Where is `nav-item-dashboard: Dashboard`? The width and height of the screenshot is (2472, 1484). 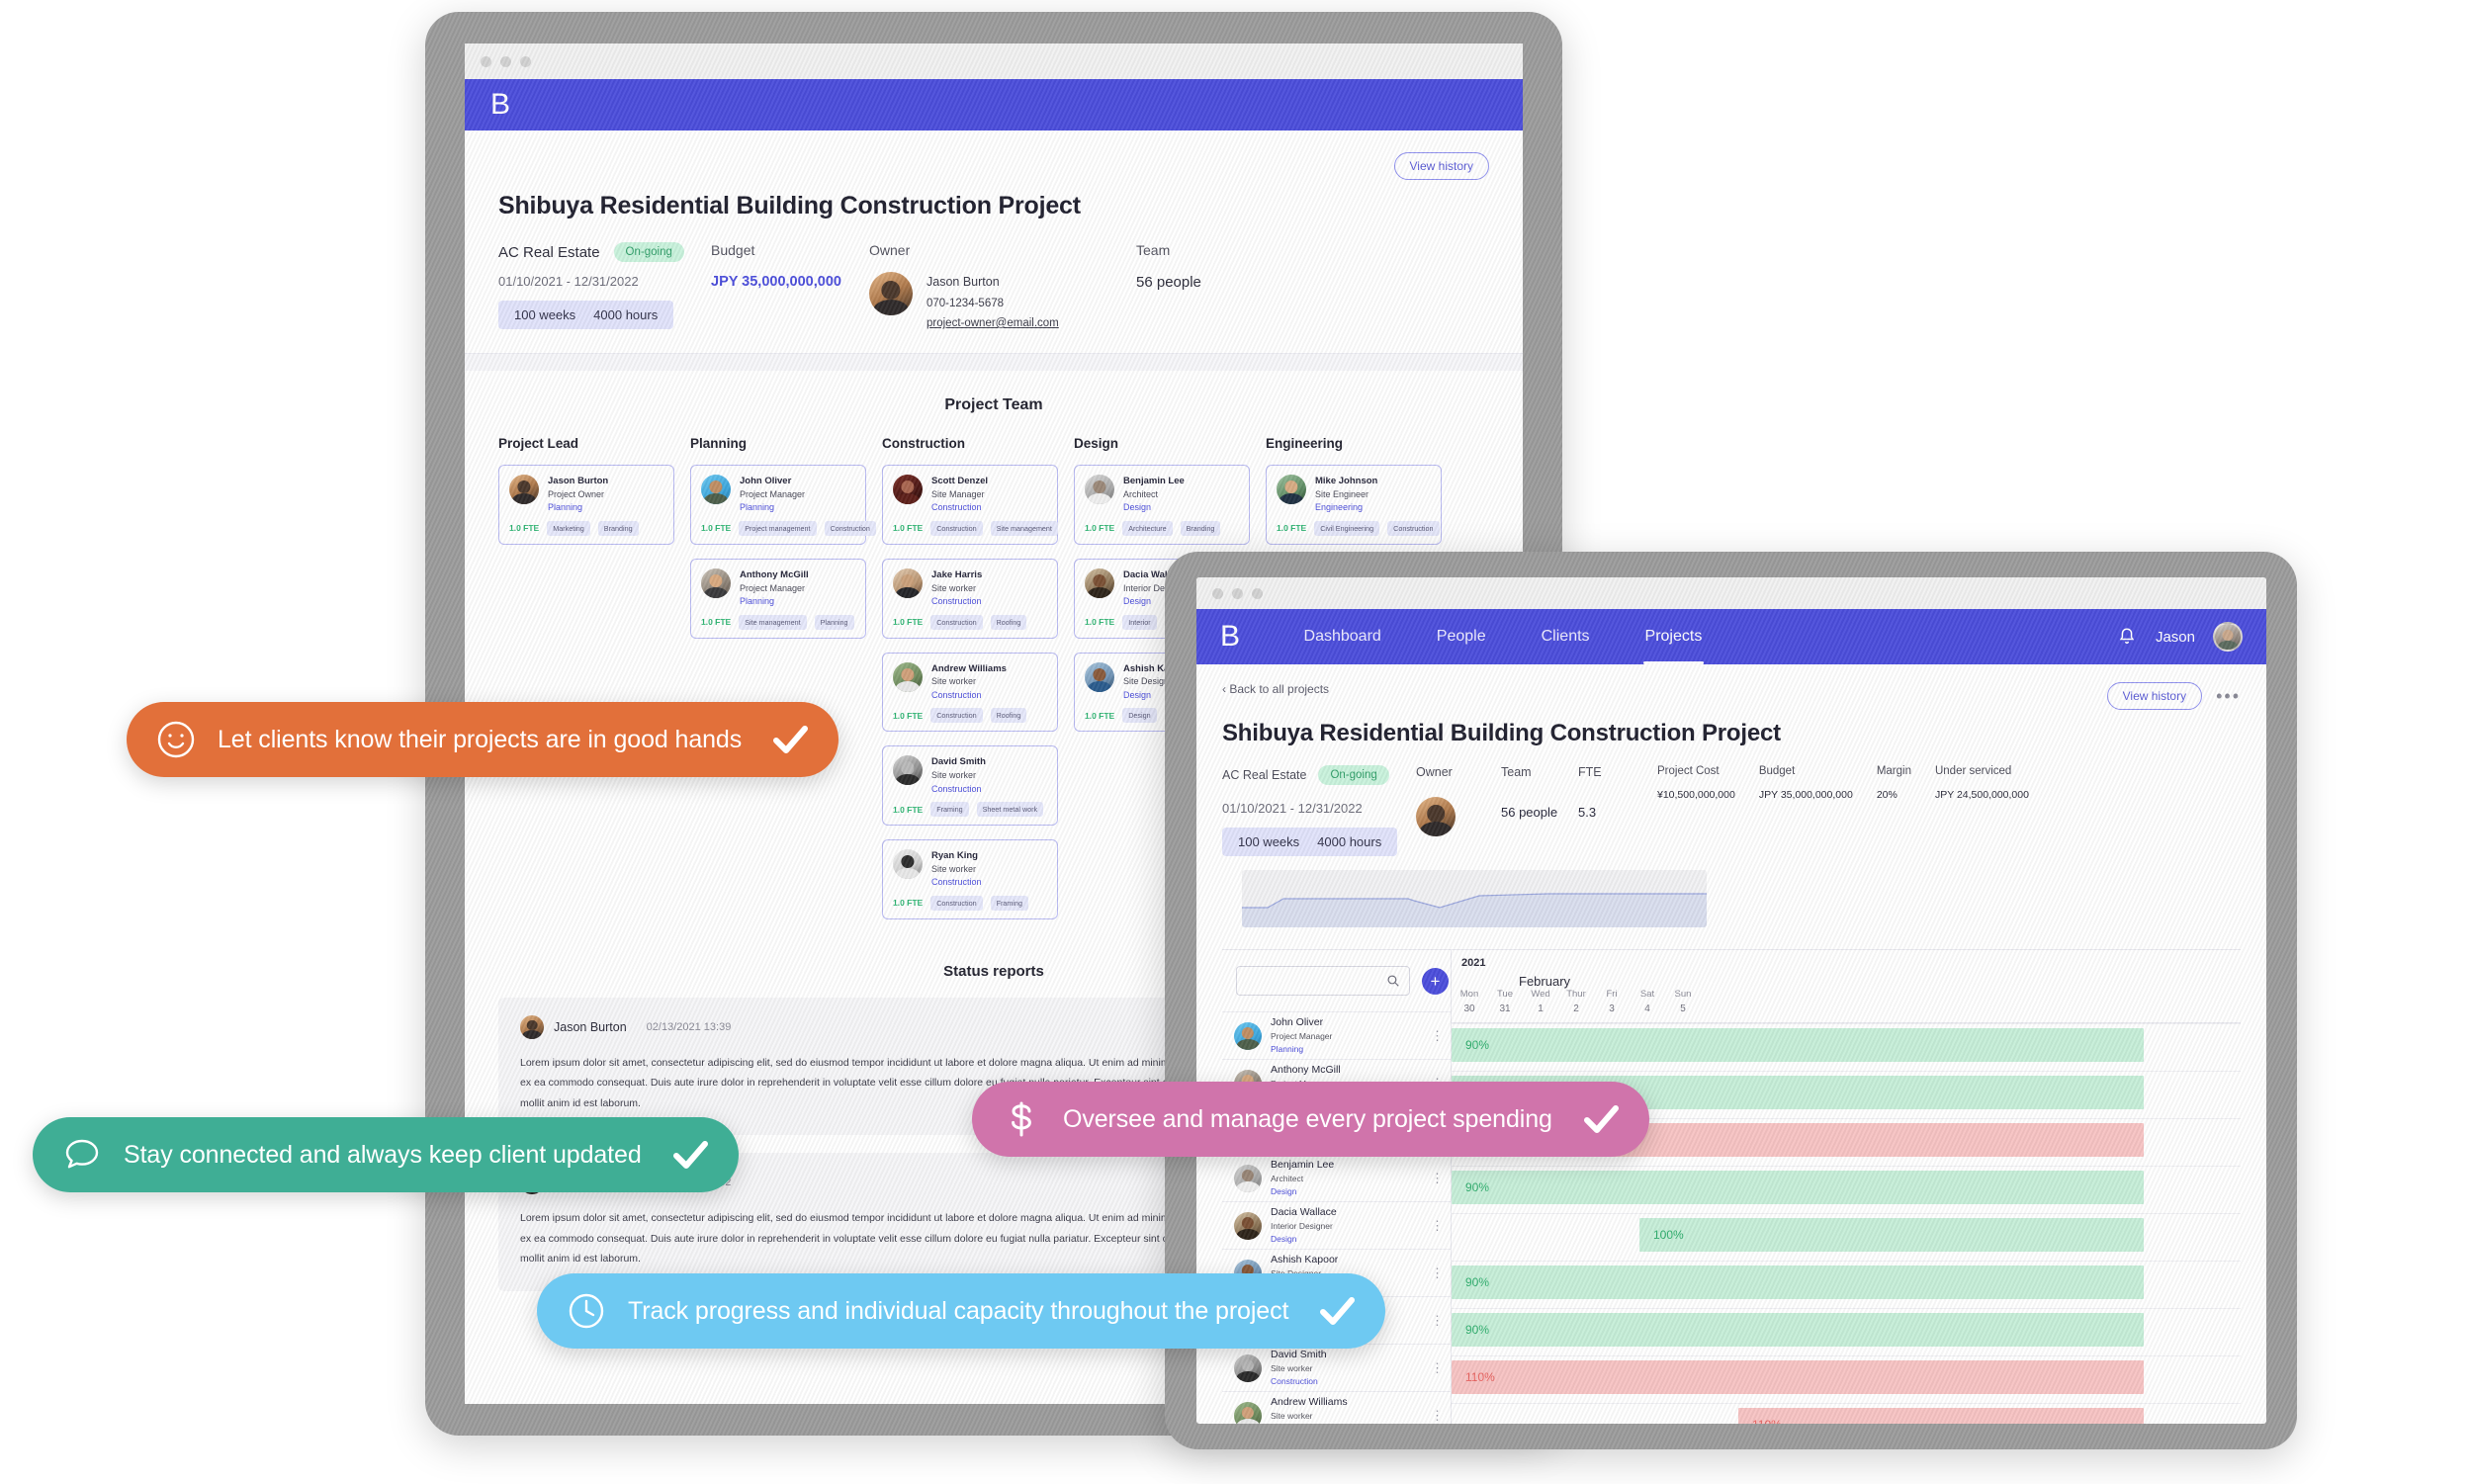 nav-item-dashboard: Dashboard is located at coordinates (1343, 636).